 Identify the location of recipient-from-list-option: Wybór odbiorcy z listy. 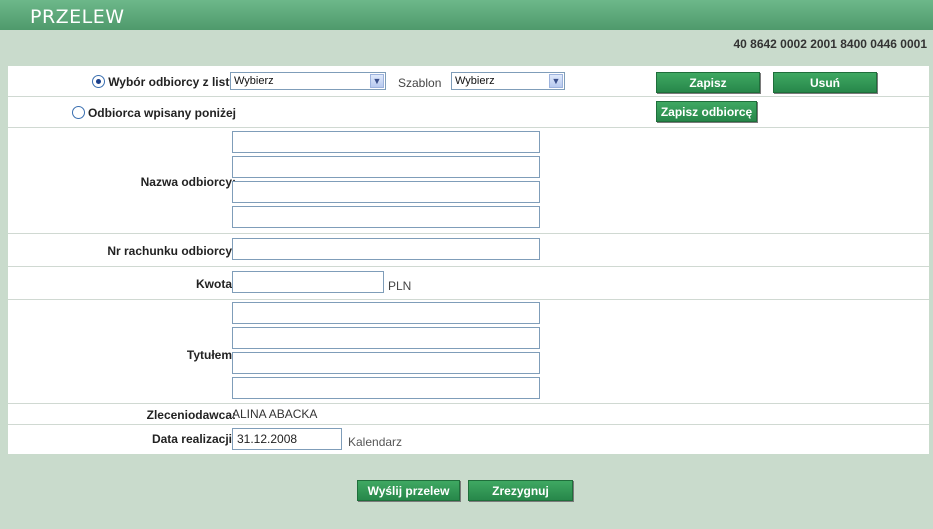
(164, 82).